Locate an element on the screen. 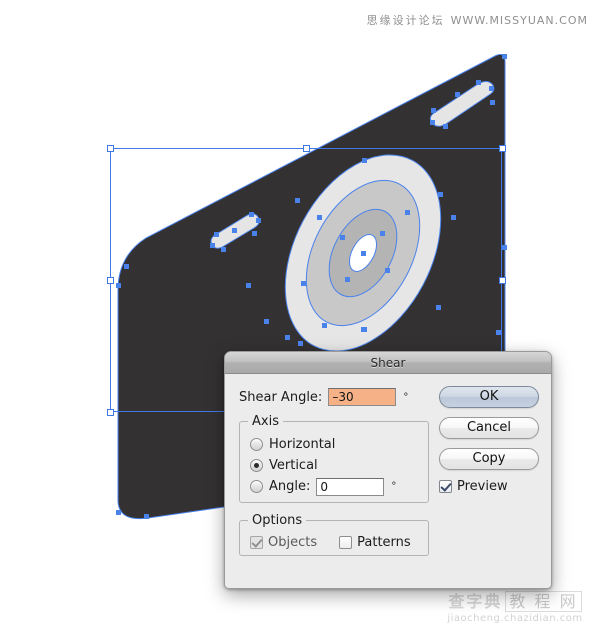 The image size is (596, 640). checkbox-patterns: Patterns is located at coordinates (375, 542).